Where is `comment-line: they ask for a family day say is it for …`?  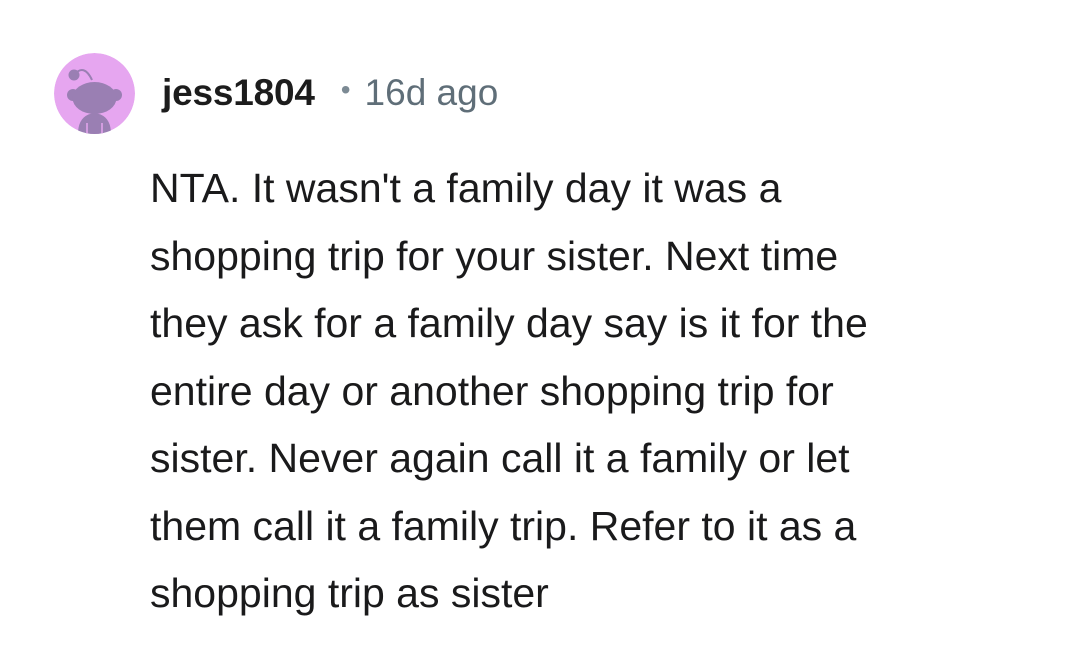 comment-line: they ask for a family day say is it for … is located at coordinates (509, 323).